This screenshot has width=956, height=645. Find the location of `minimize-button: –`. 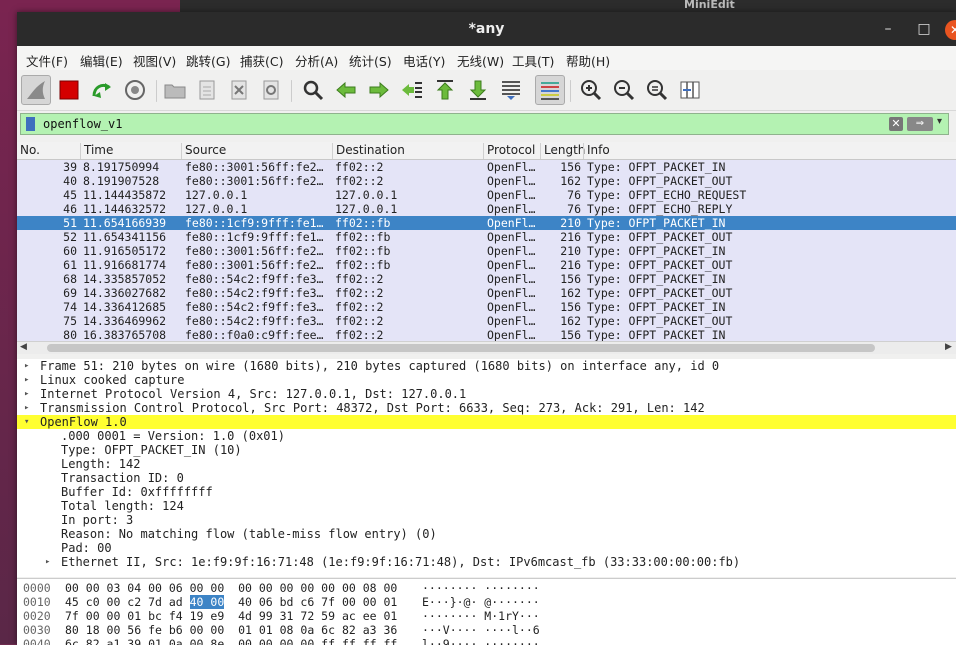

minimize-button: – is located at coordinates (888, 29).